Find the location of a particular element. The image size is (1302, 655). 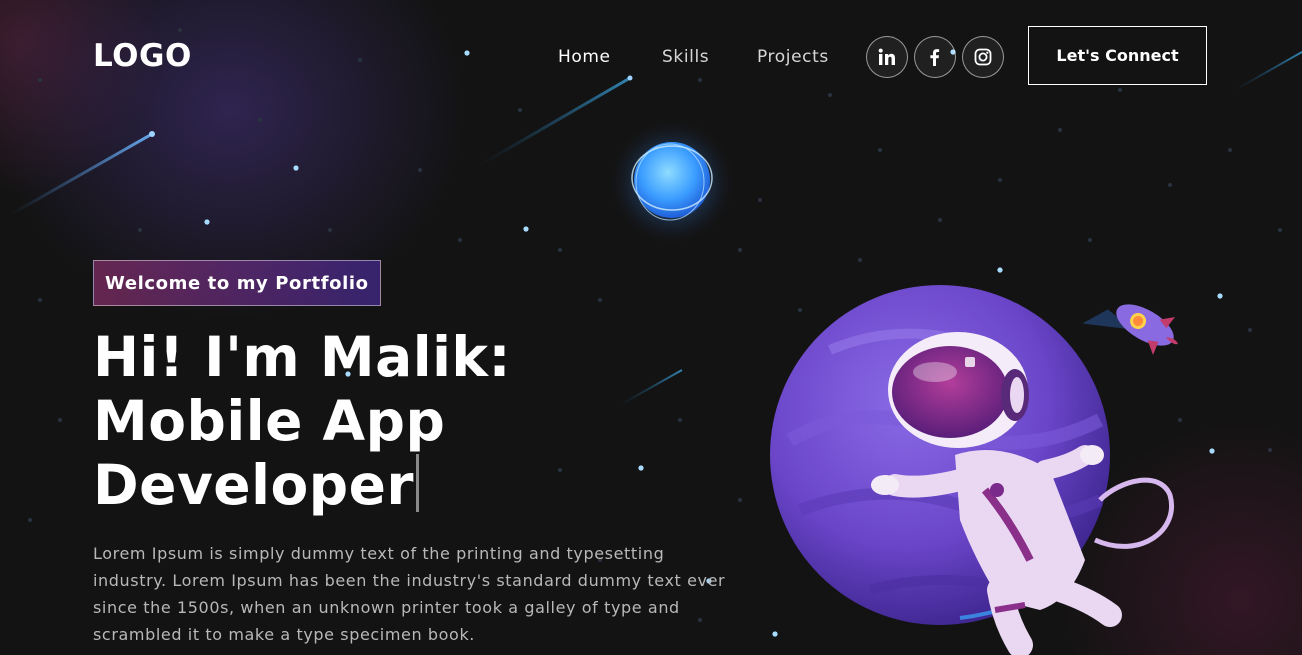

facebook-icon is located at coordinates (935, 57).